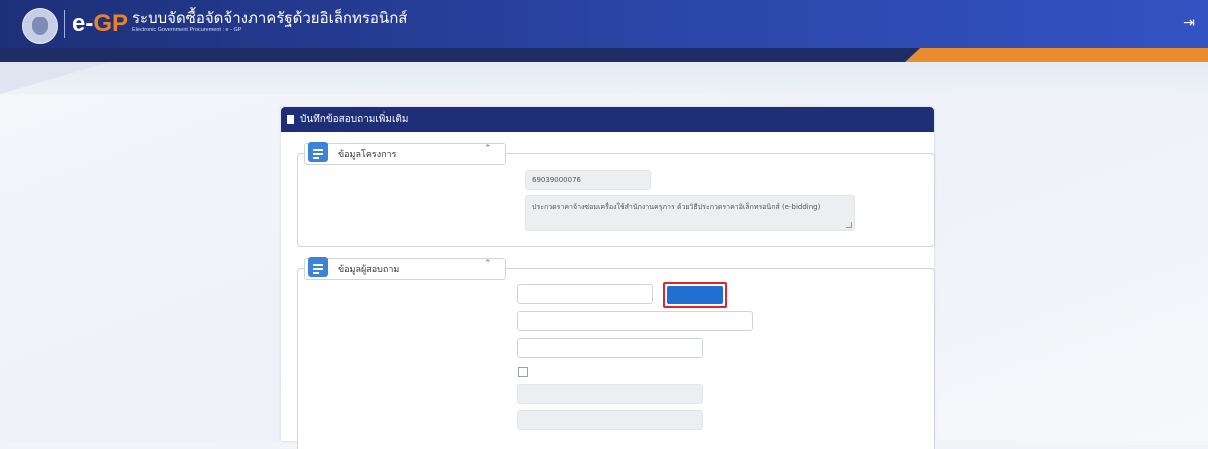 The height and width of the screenshot is (449, 1208). Describe the element at coordinates (610, 394) in the screenshot. I see `tax-id-field` at that location.